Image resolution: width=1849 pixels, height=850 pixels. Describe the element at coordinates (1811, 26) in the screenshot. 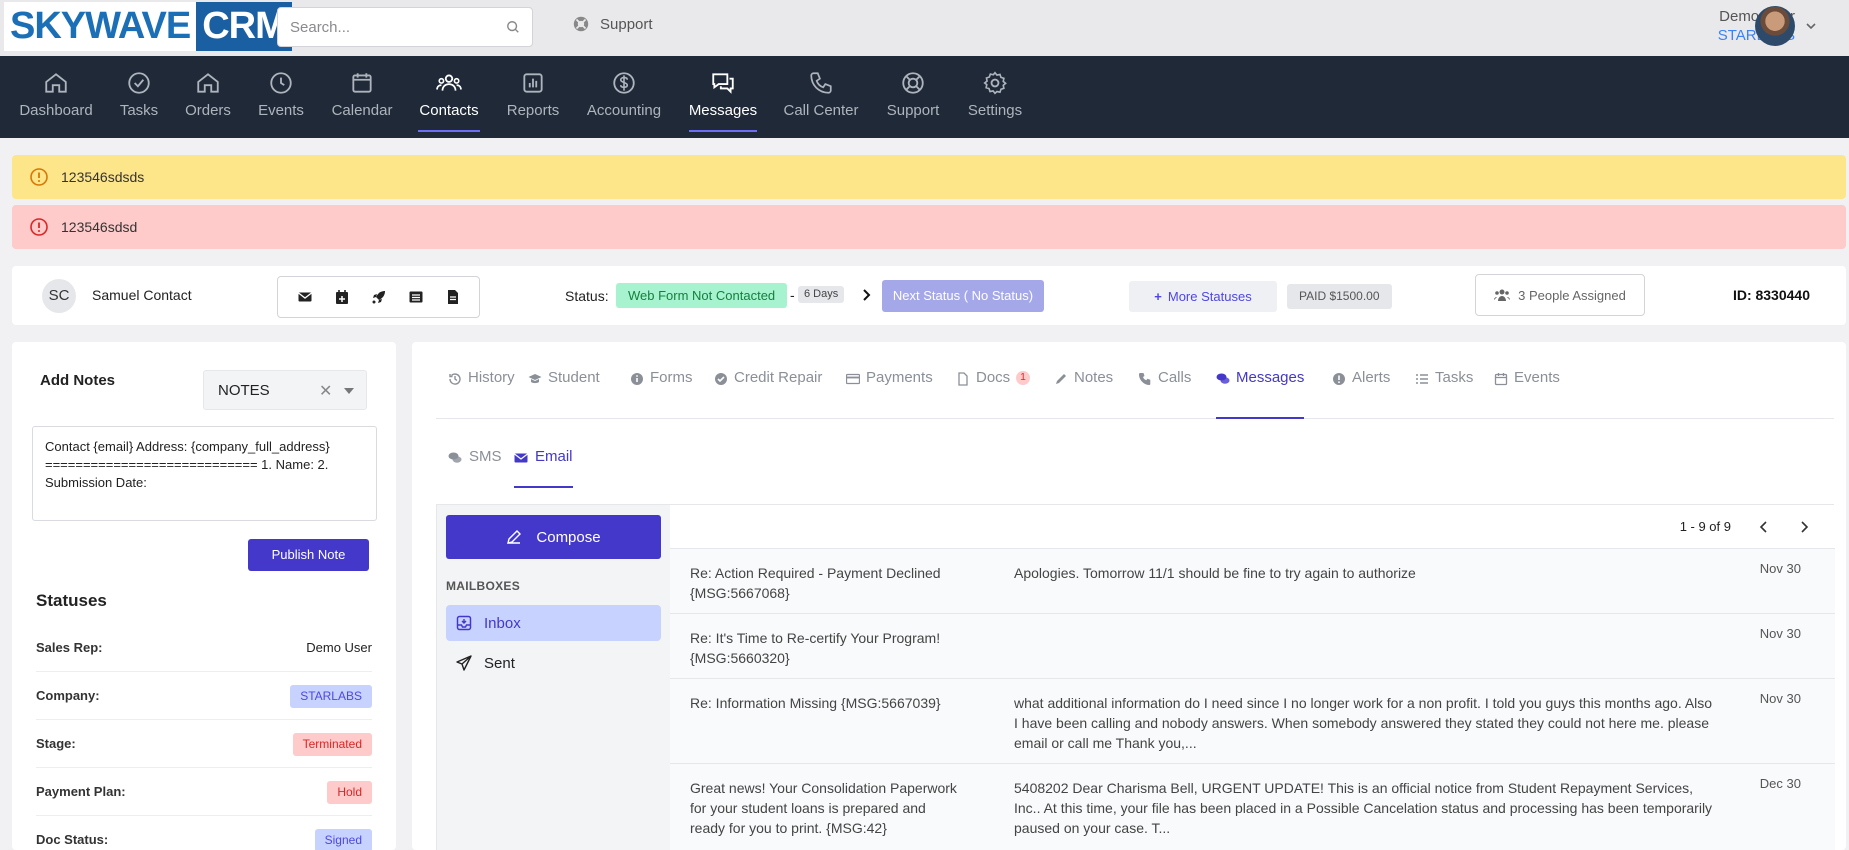

I see `chevron-down-icon` at that location.